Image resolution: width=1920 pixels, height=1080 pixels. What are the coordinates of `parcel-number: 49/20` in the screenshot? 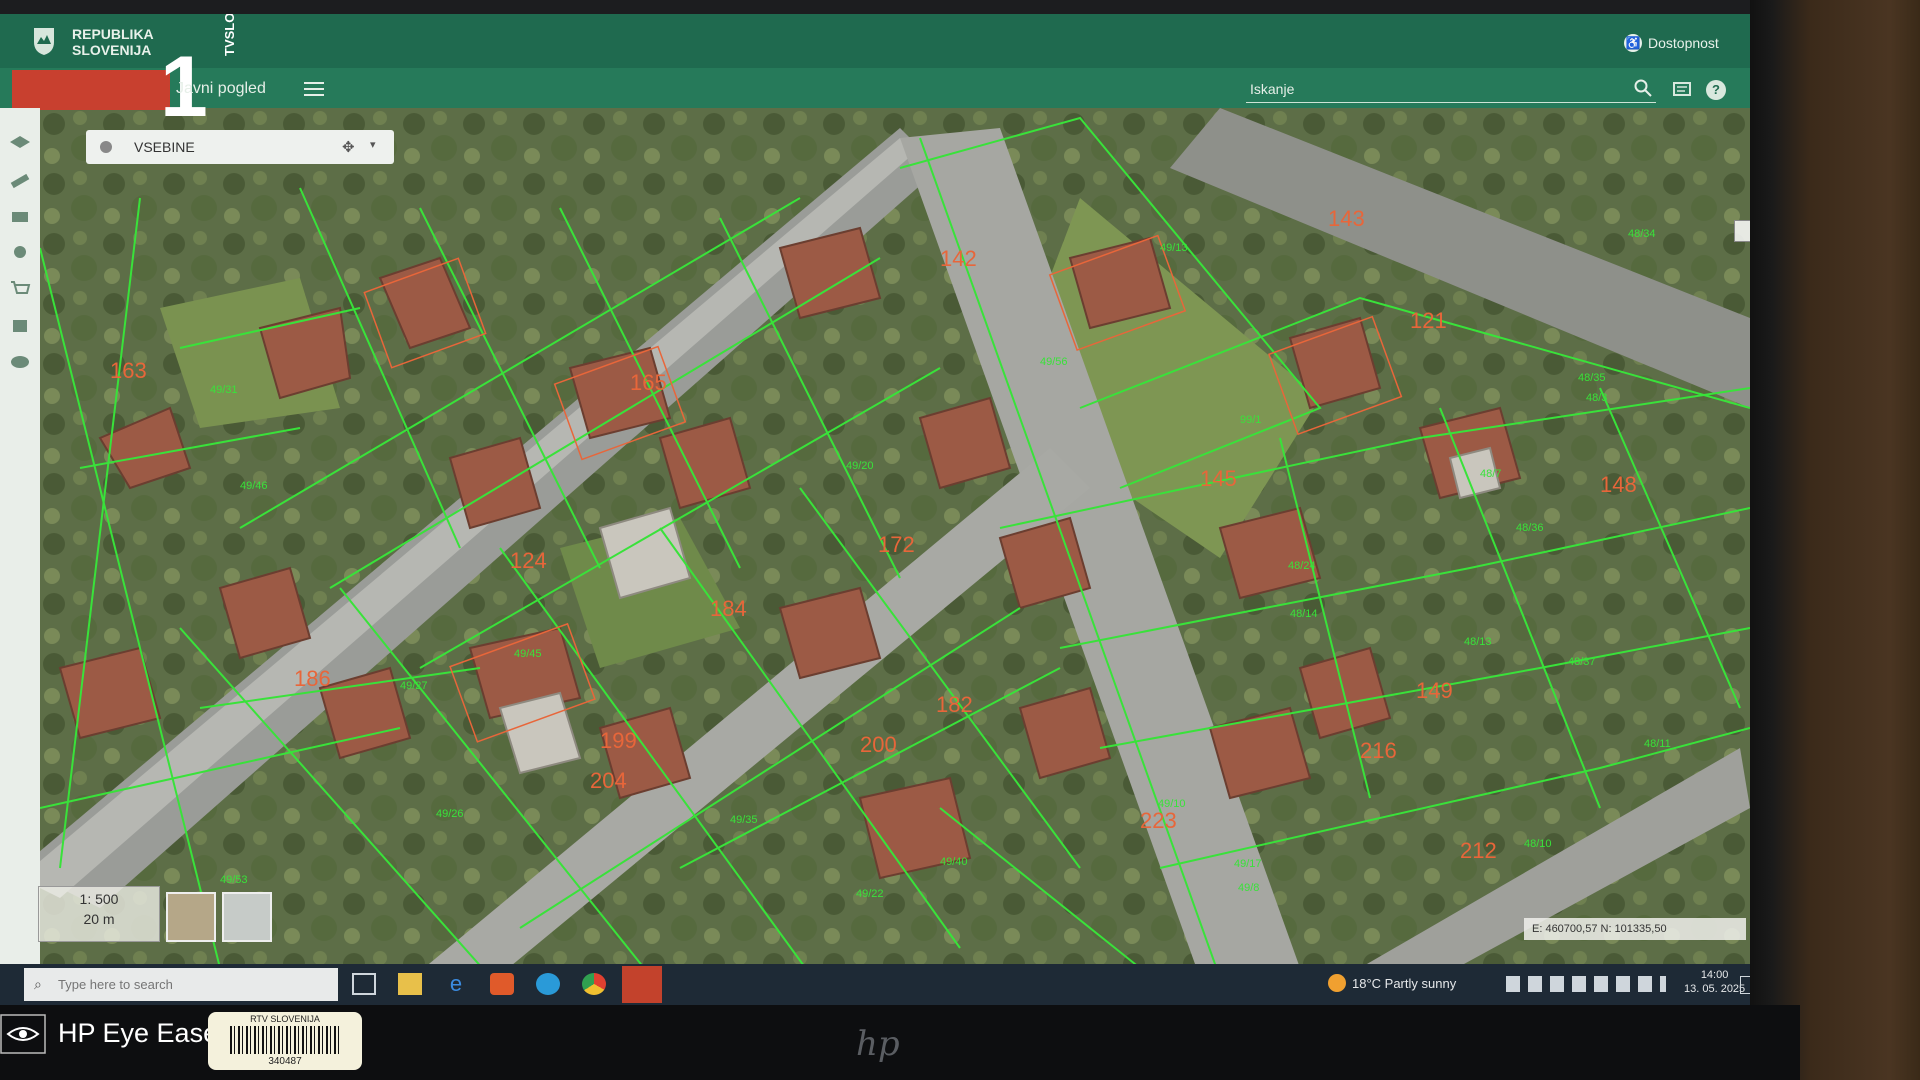 It's located at (860, 466).